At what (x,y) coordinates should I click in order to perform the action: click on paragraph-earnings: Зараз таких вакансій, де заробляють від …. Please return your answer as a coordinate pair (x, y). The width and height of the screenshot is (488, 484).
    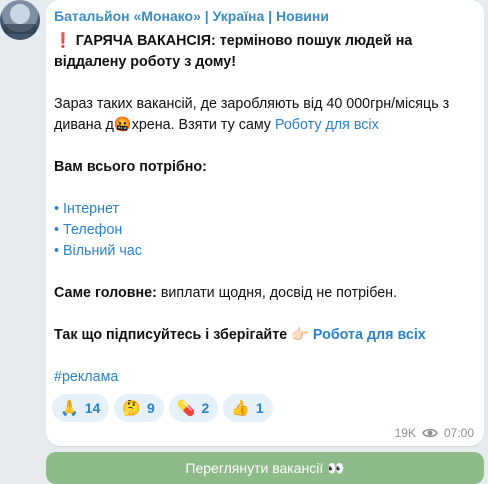
    Looking at the image, I should click on (264, 115).